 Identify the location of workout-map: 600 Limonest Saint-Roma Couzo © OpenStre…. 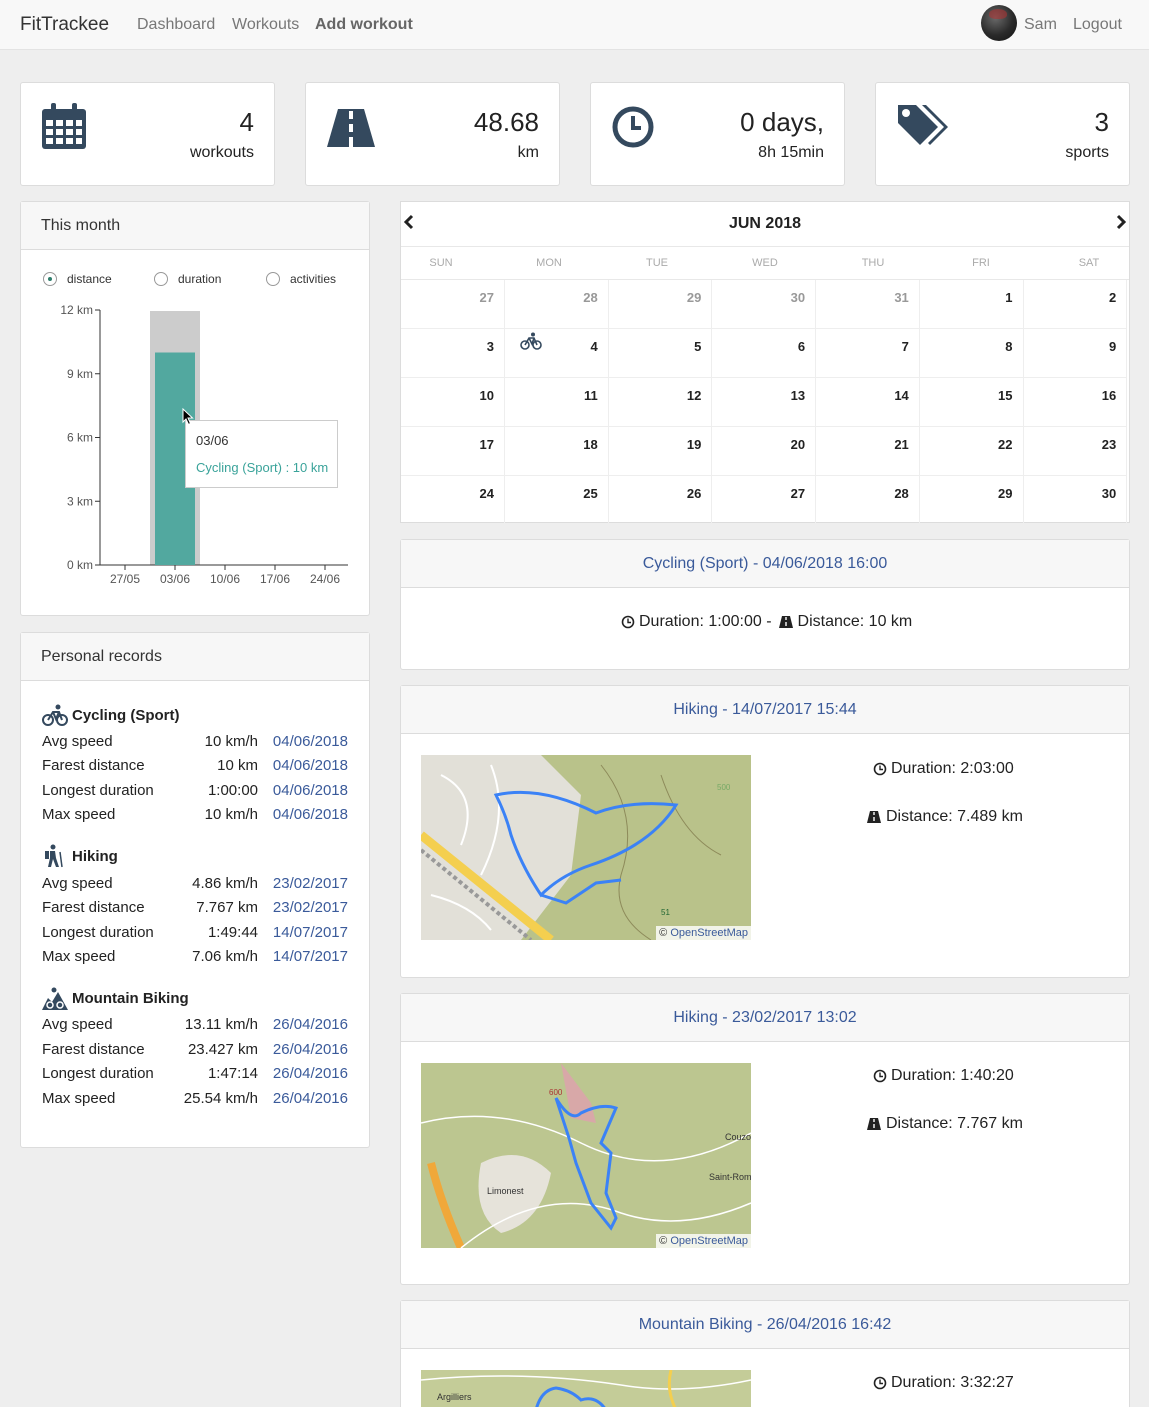
(586, 1155).